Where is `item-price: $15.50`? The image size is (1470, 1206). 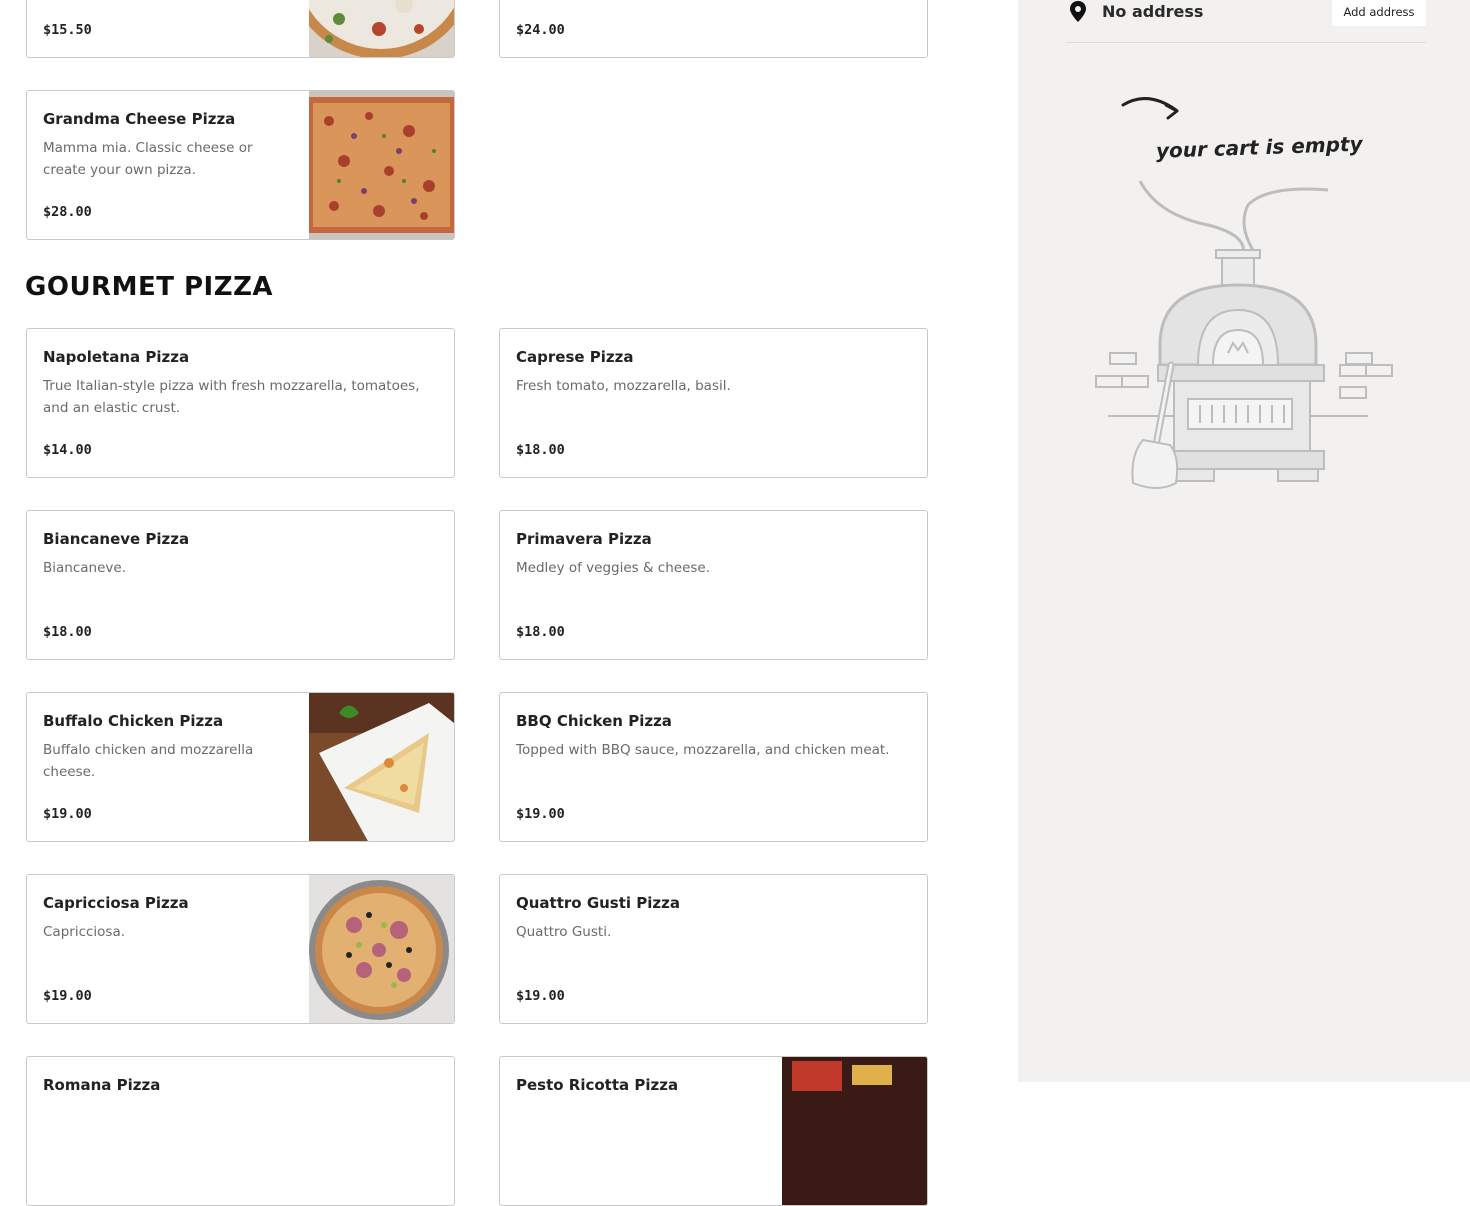
item-price: $15.50 is located at coordinates (67, 30).